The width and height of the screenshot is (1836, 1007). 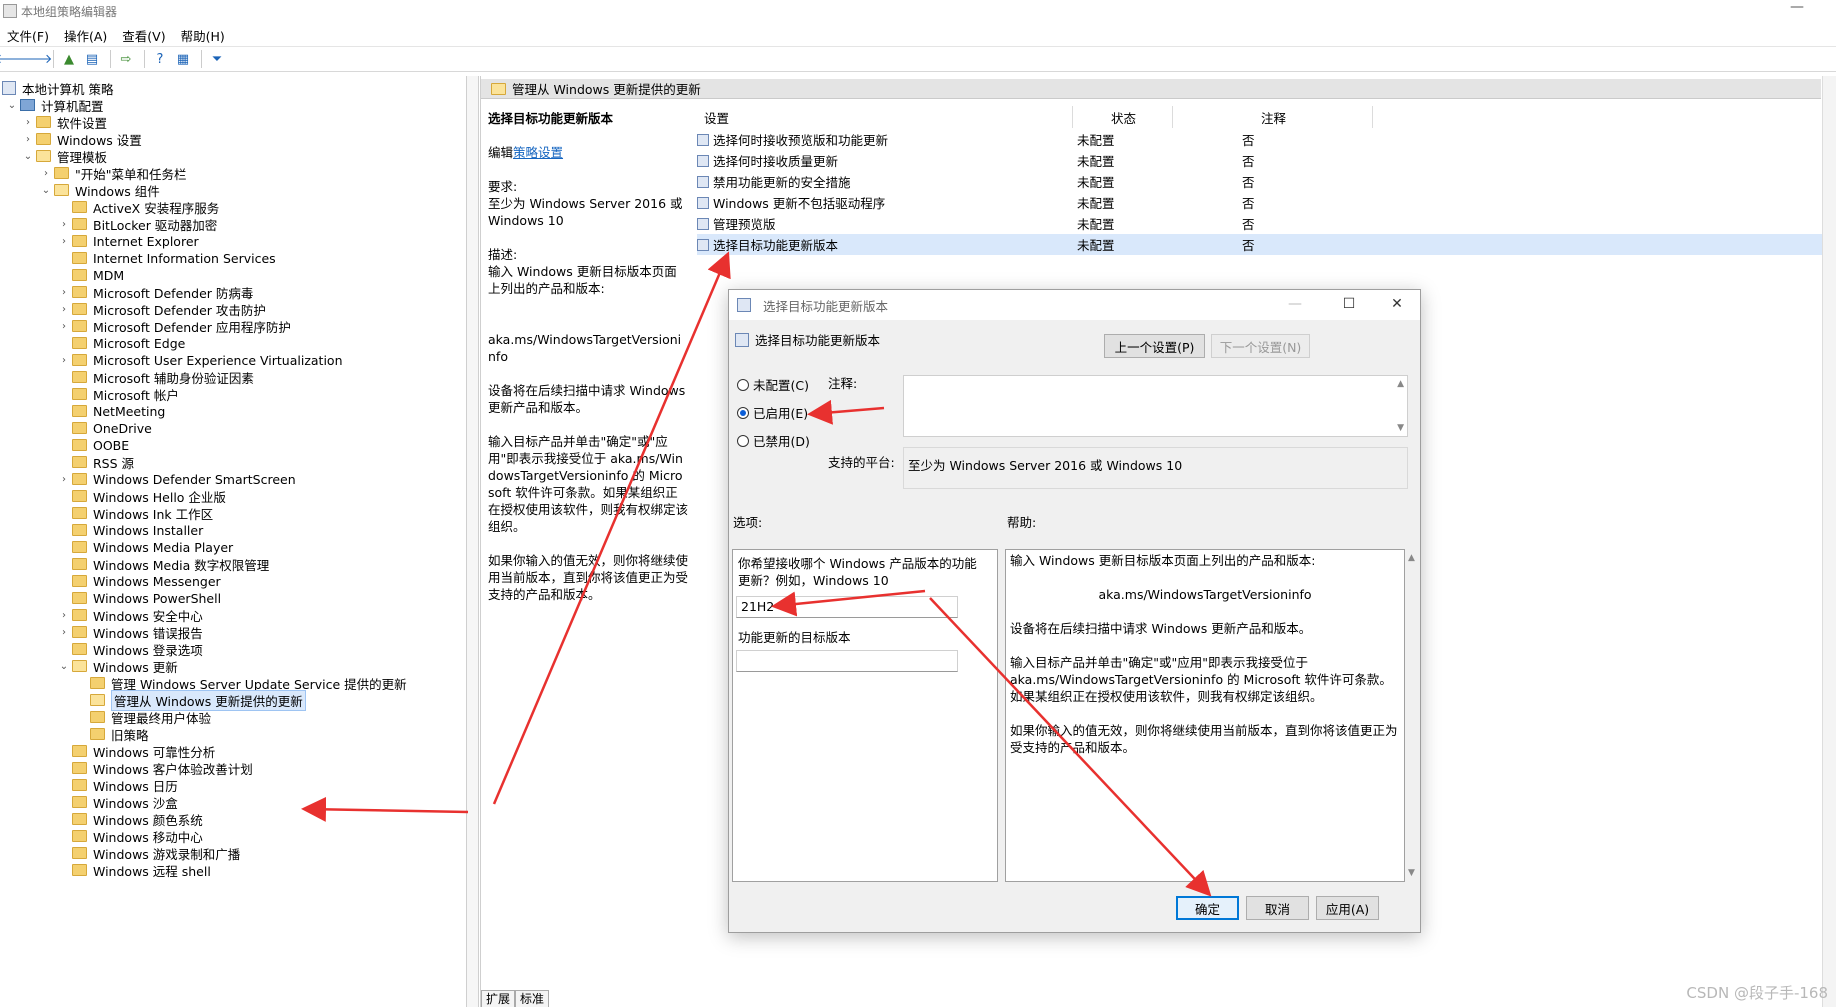 What do you see at coordinates (126, 59) in the screenshot?
I see `export-list-icon: ⇨` at bounding box center [126, 59].